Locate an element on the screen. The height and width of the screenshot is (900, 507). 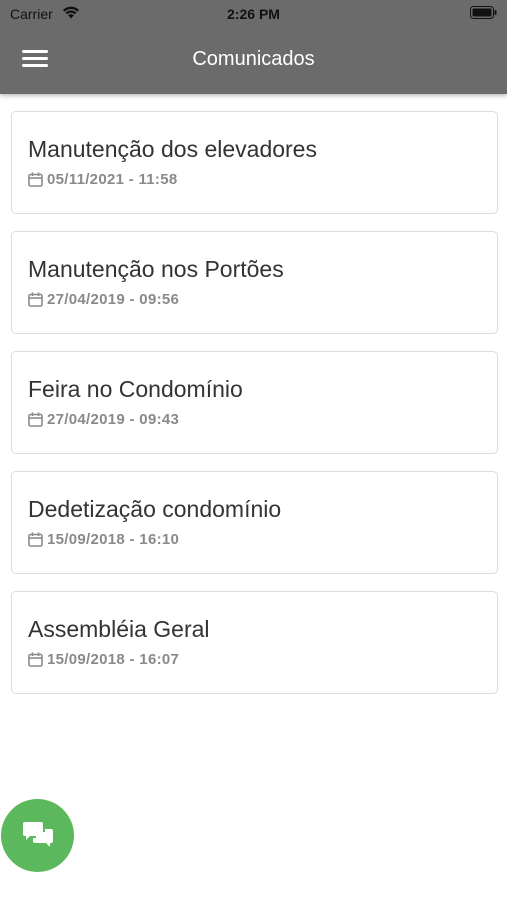
announcement-card: Feira no Condomínio 27/04/2019 - 09:43 is located at coordinates (254, 402).